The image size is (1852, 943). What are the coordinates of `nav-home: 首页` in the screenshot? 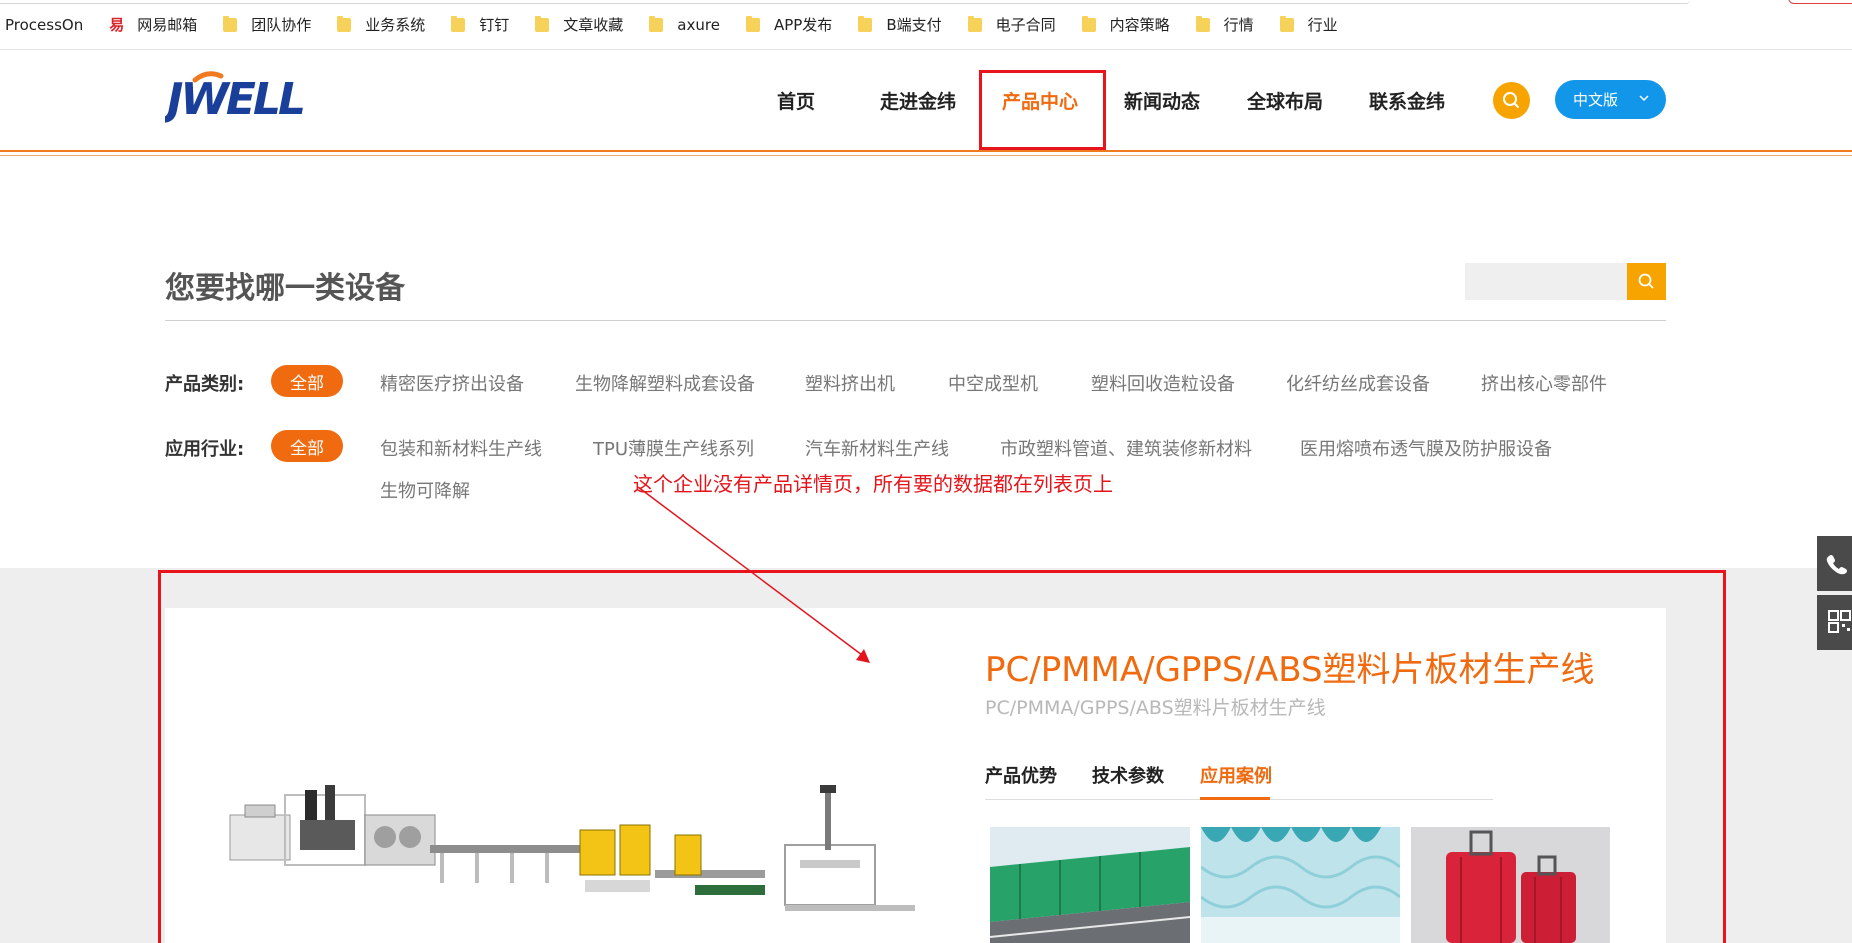 It's located at (796, 100).